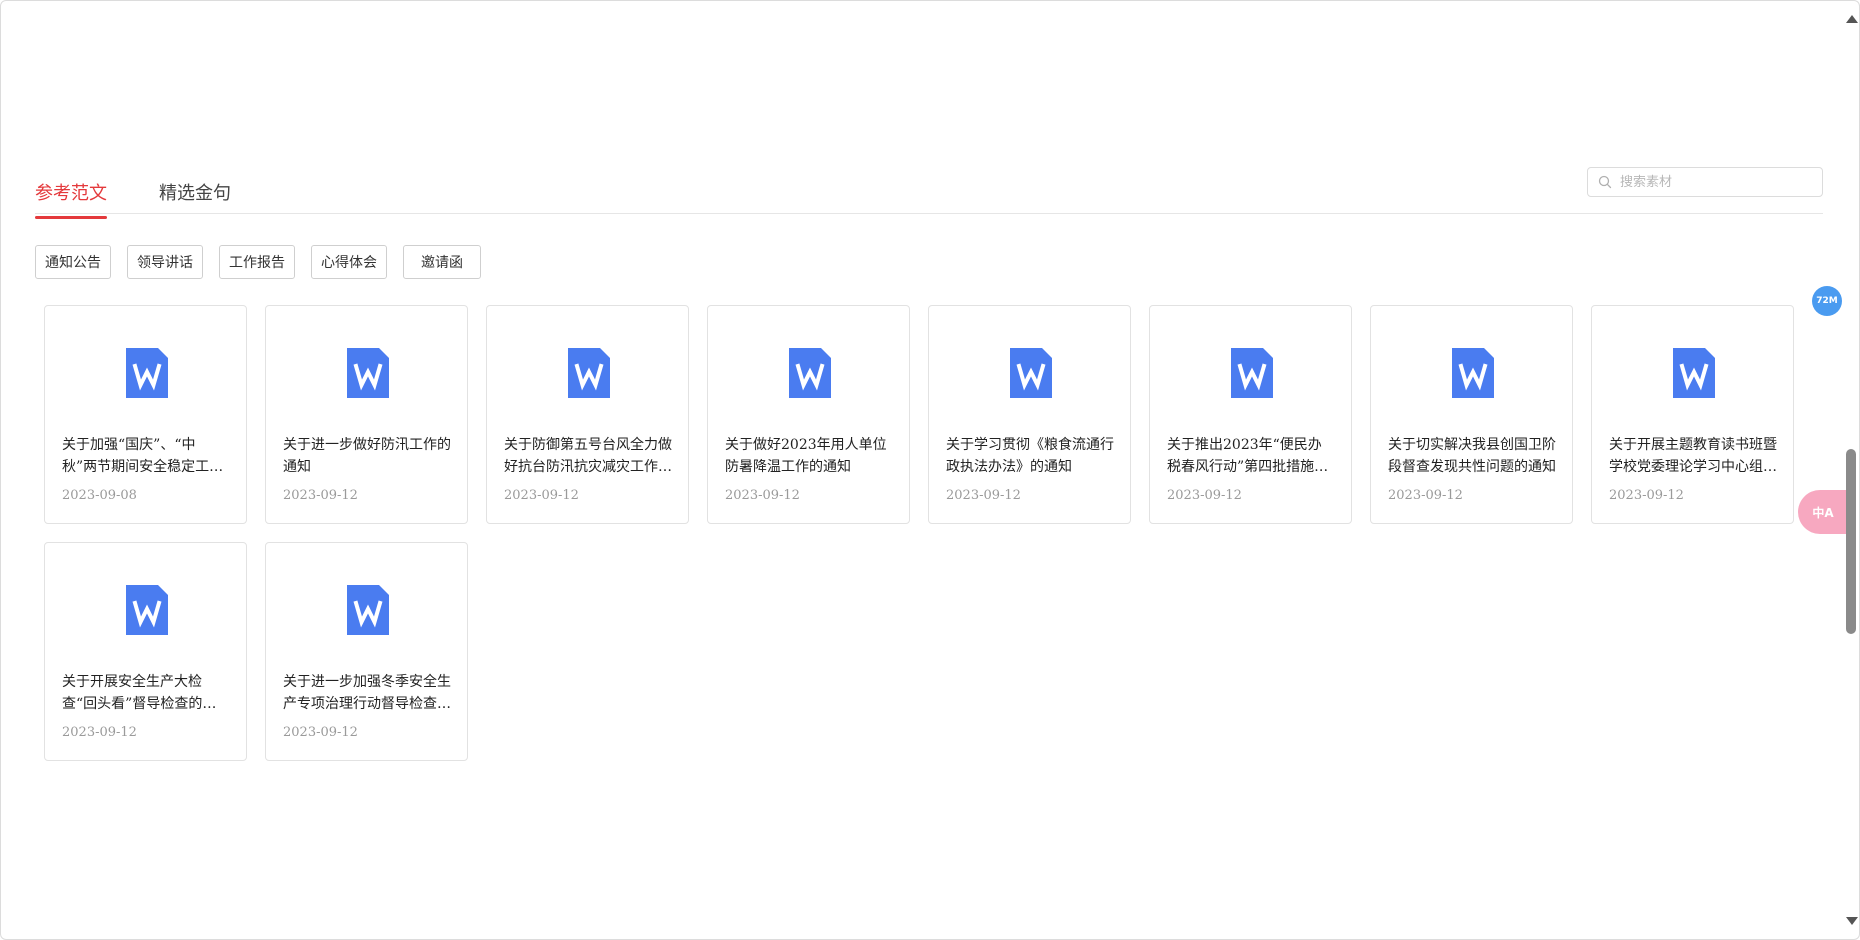 The image size is (1860, 940). What do you see at coordinates (587, 414) in the screenshot?
I see `document-card: 关于防御第五号台风全力做好抗台防汛抗灾减灾工作的通知 2023-09-12` at bounding box center [587, 414].